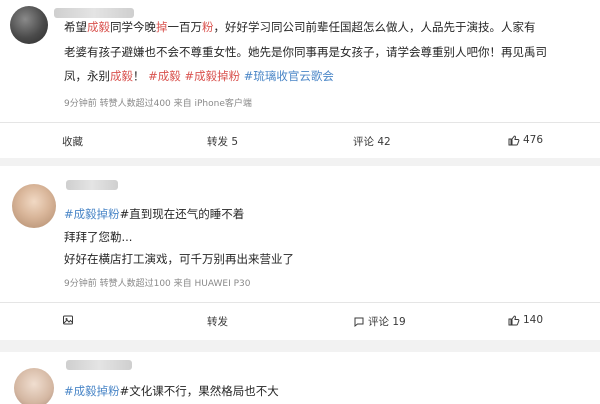 This screenshot has height=404, width=600. I want to click on repost-label: 转发, so click(217, 322).